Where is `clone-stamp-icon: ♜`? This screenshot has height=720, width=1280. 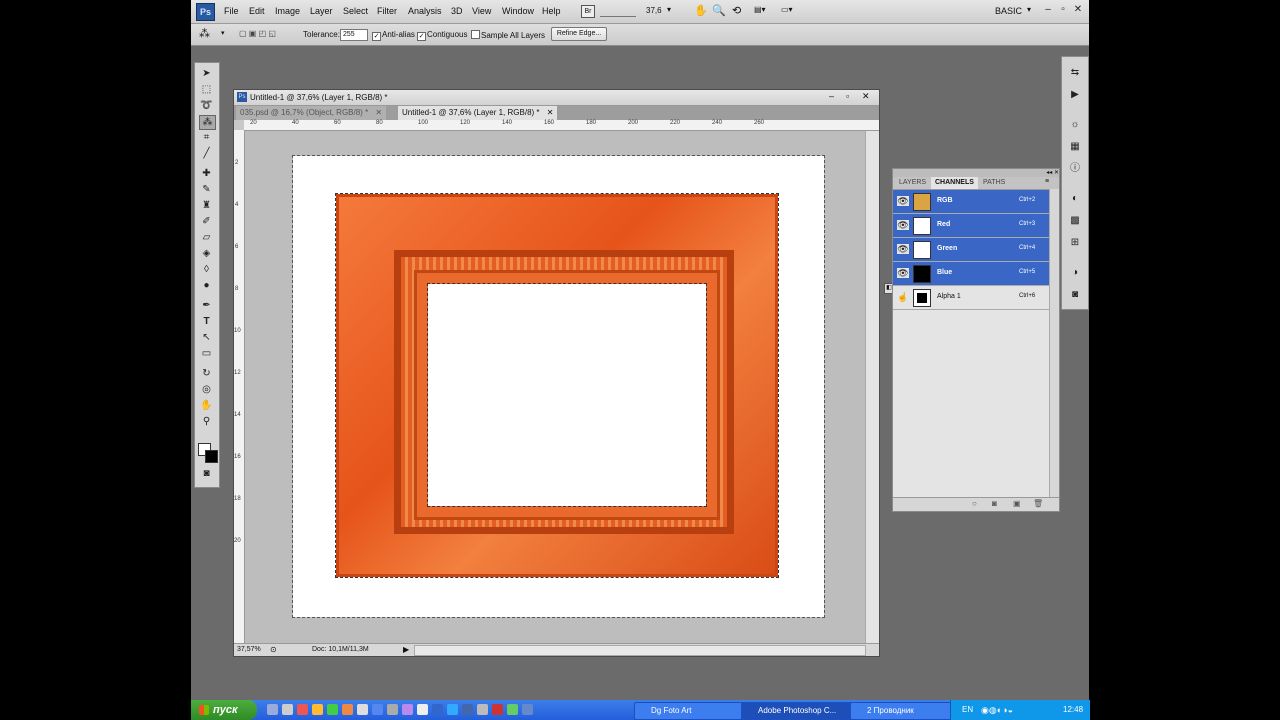
clone-stamp-icon: ♜ is located at coordinates (206, 205).